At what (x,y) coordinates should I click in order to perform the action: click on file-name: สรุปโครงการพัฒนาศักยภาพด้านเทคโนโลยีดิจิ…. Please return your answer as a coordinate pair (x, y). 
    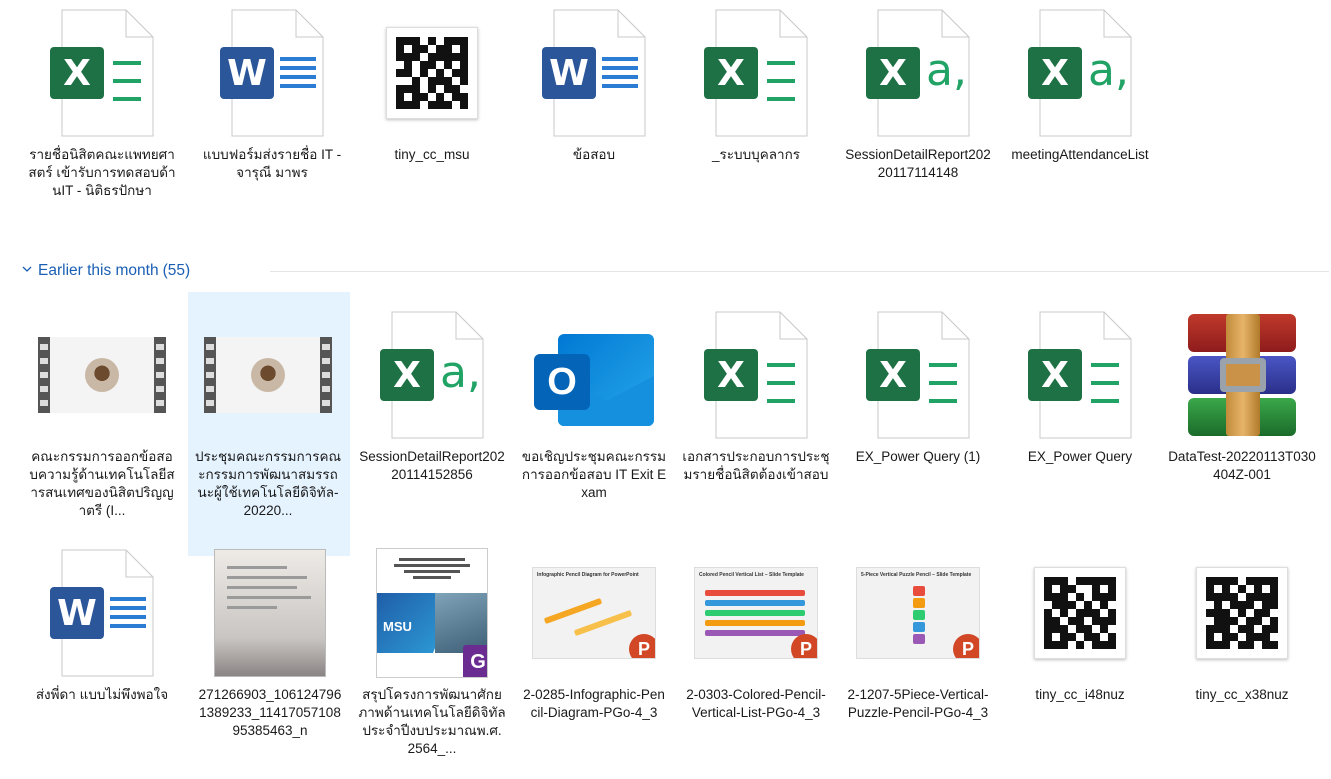
    Looking at the image, I should click on (432, 721).